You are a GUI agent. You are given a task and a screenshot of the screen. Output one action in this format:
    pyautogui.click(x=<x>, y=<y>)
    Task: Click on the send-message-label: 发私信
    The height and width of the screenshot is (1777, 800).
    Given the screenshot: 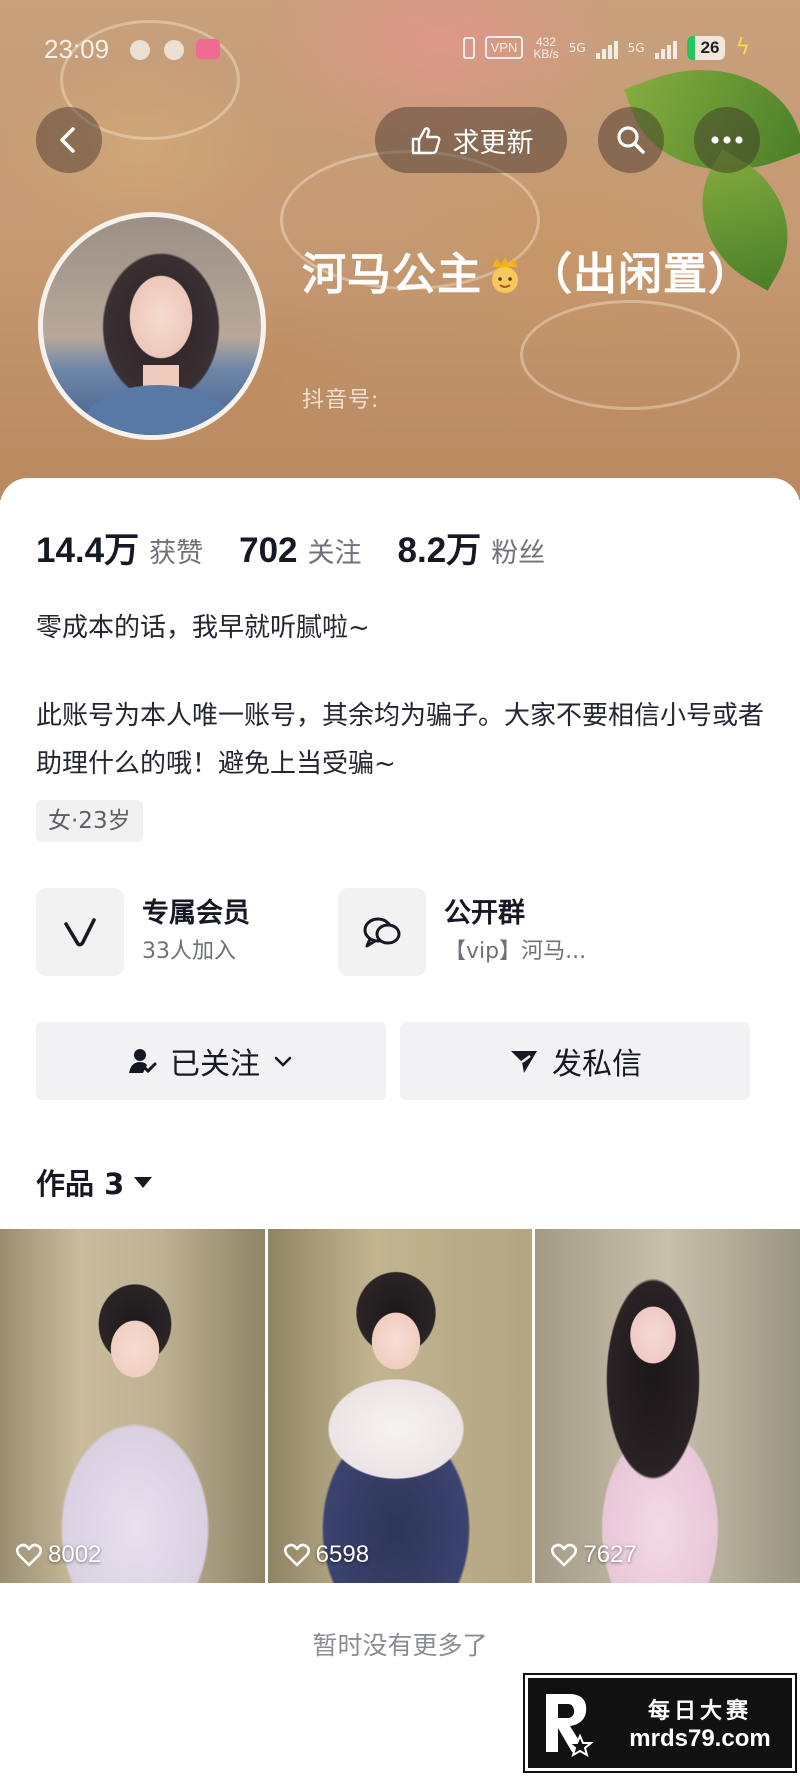 What is the action you would take?
    pyautogui.click(x=597, y=1064)
    